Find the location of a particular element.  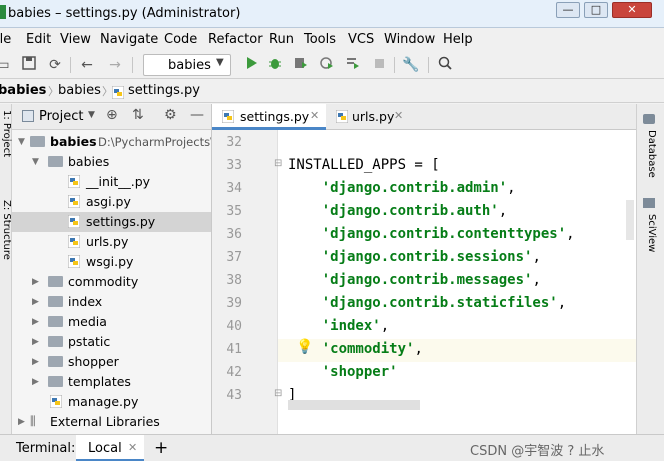

vertical-scrollbar is located at coordinates (630, 220).